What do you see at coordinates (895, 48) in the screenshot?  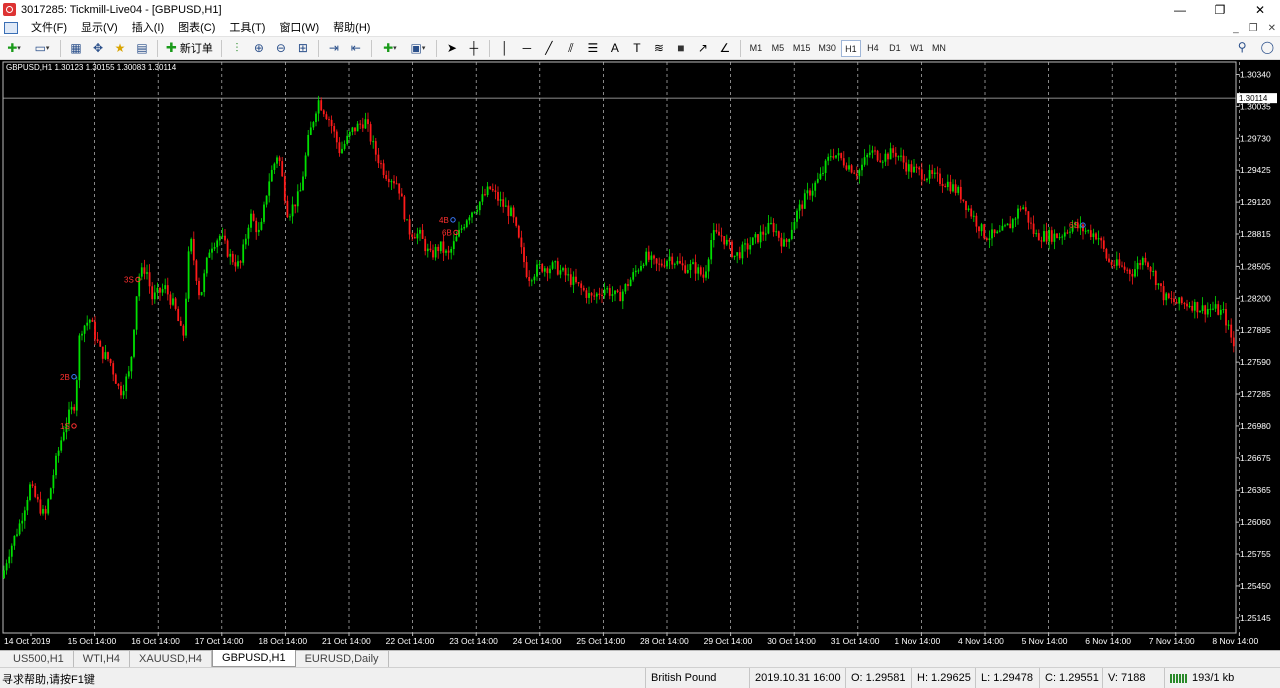 I see `timeframe-d1: D1` at bounding box center [895, 48].